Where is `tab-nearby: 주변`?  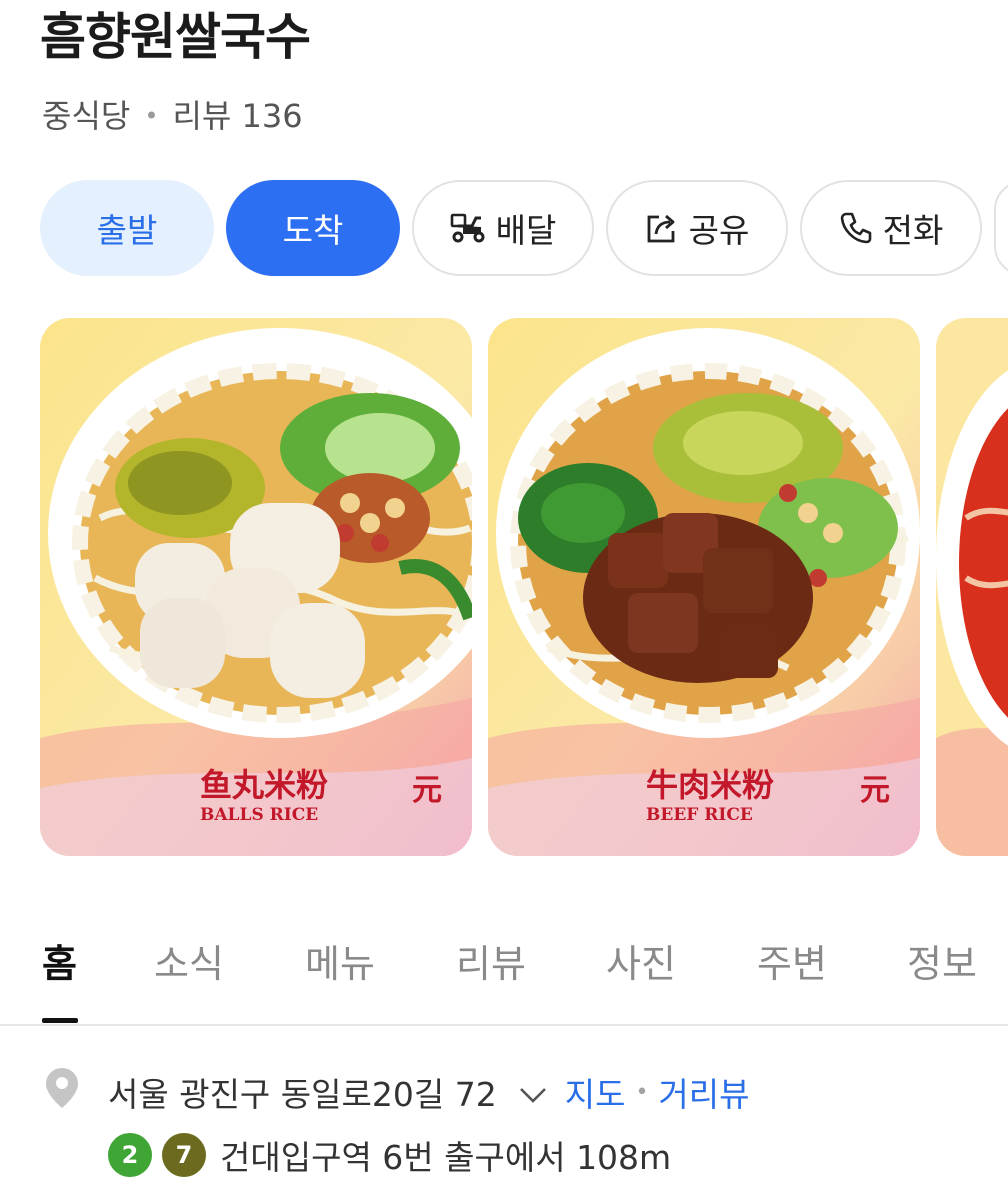 tab-nearby: 주변 is located at coordinates (792, 964).